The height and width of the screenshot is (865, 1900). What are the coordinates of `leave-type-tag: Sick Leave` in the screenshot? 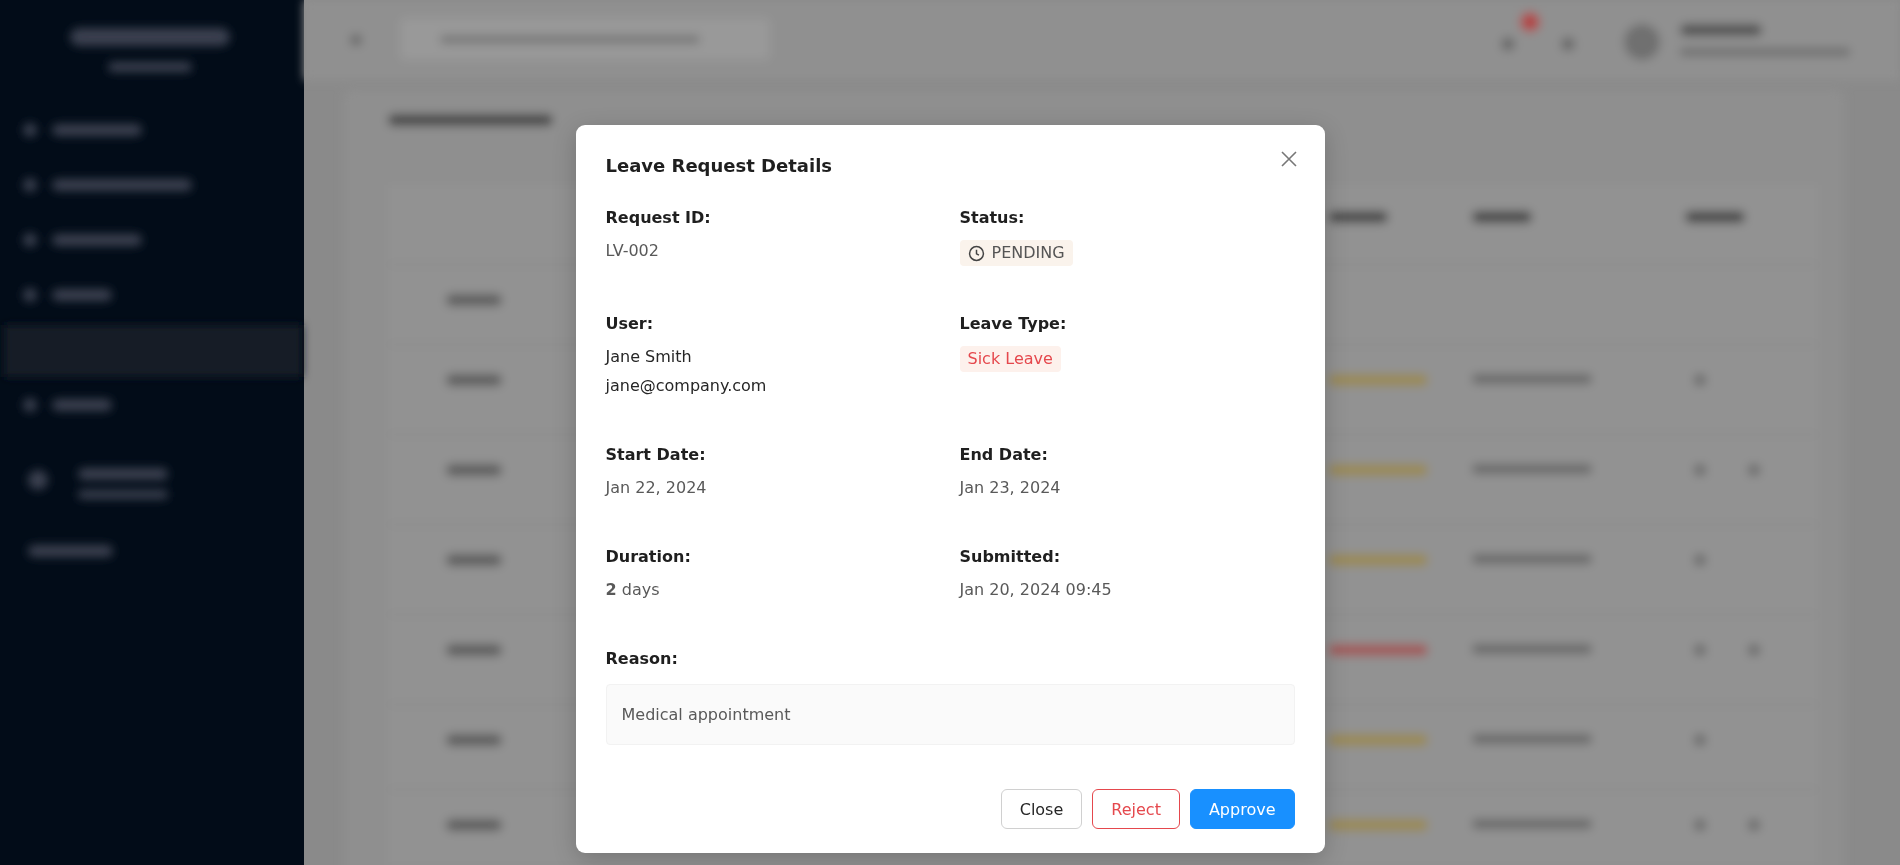 It's located at (1010, 359).